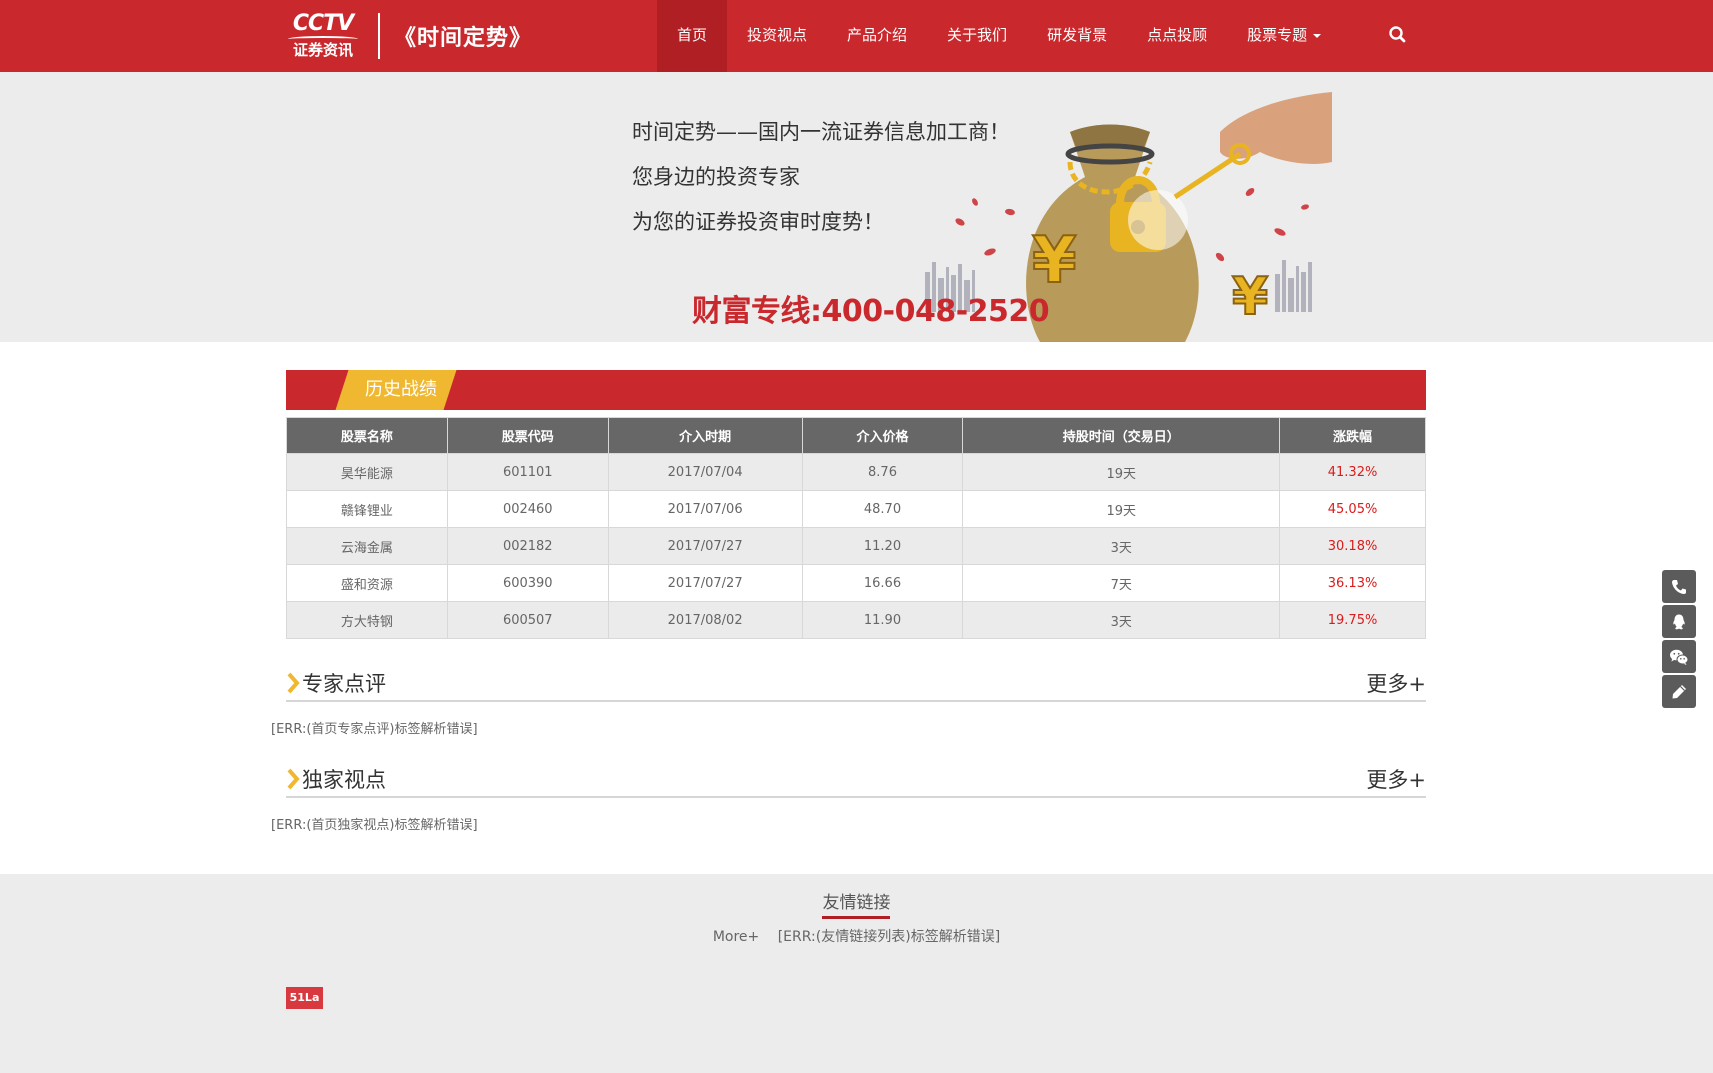 The height and width of the screenshot is (1073, 1713). What do you see at coordinates (1352, 583) in the screenshot?
I see `cell-change: 36.13%` at bounding box center [1352, 583].